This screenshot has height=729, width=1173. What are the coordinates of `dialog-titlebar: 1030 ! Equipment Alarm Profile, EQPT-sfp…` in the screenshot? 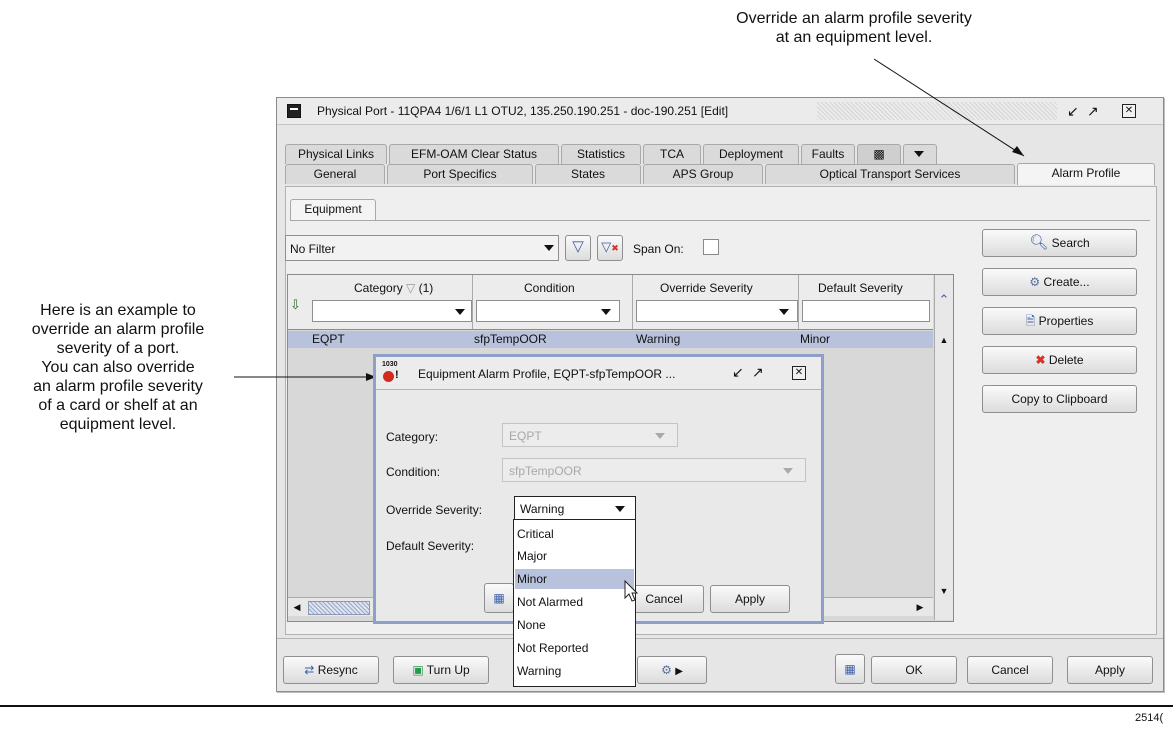 It's located at (598, 373).